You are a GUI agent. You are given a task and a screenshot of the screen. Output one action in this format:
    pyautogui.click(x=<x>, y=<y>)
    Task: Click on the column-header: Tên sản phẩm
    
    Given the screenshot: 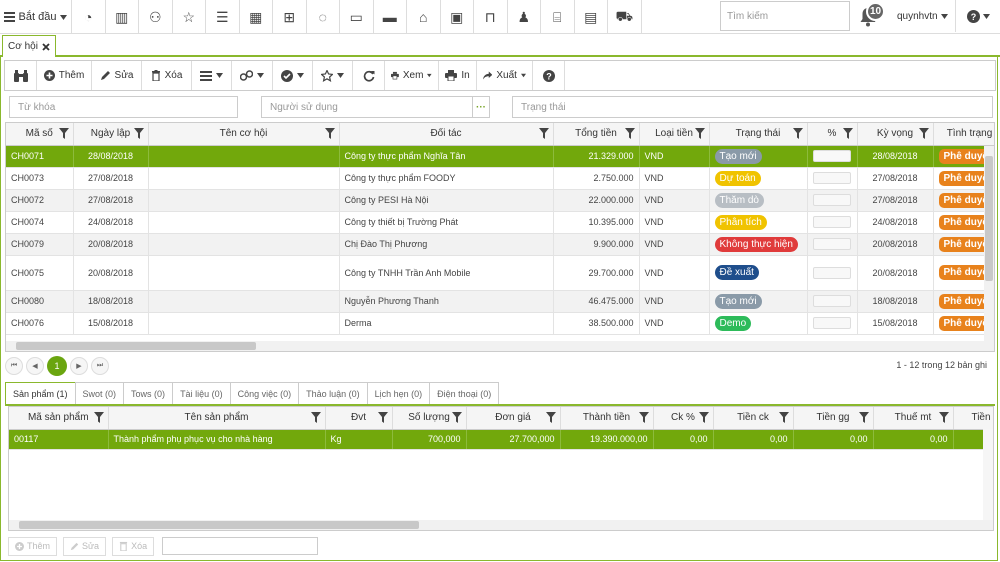 What is the action you would take?
    pyautogui.click(x=217, y=418)
    